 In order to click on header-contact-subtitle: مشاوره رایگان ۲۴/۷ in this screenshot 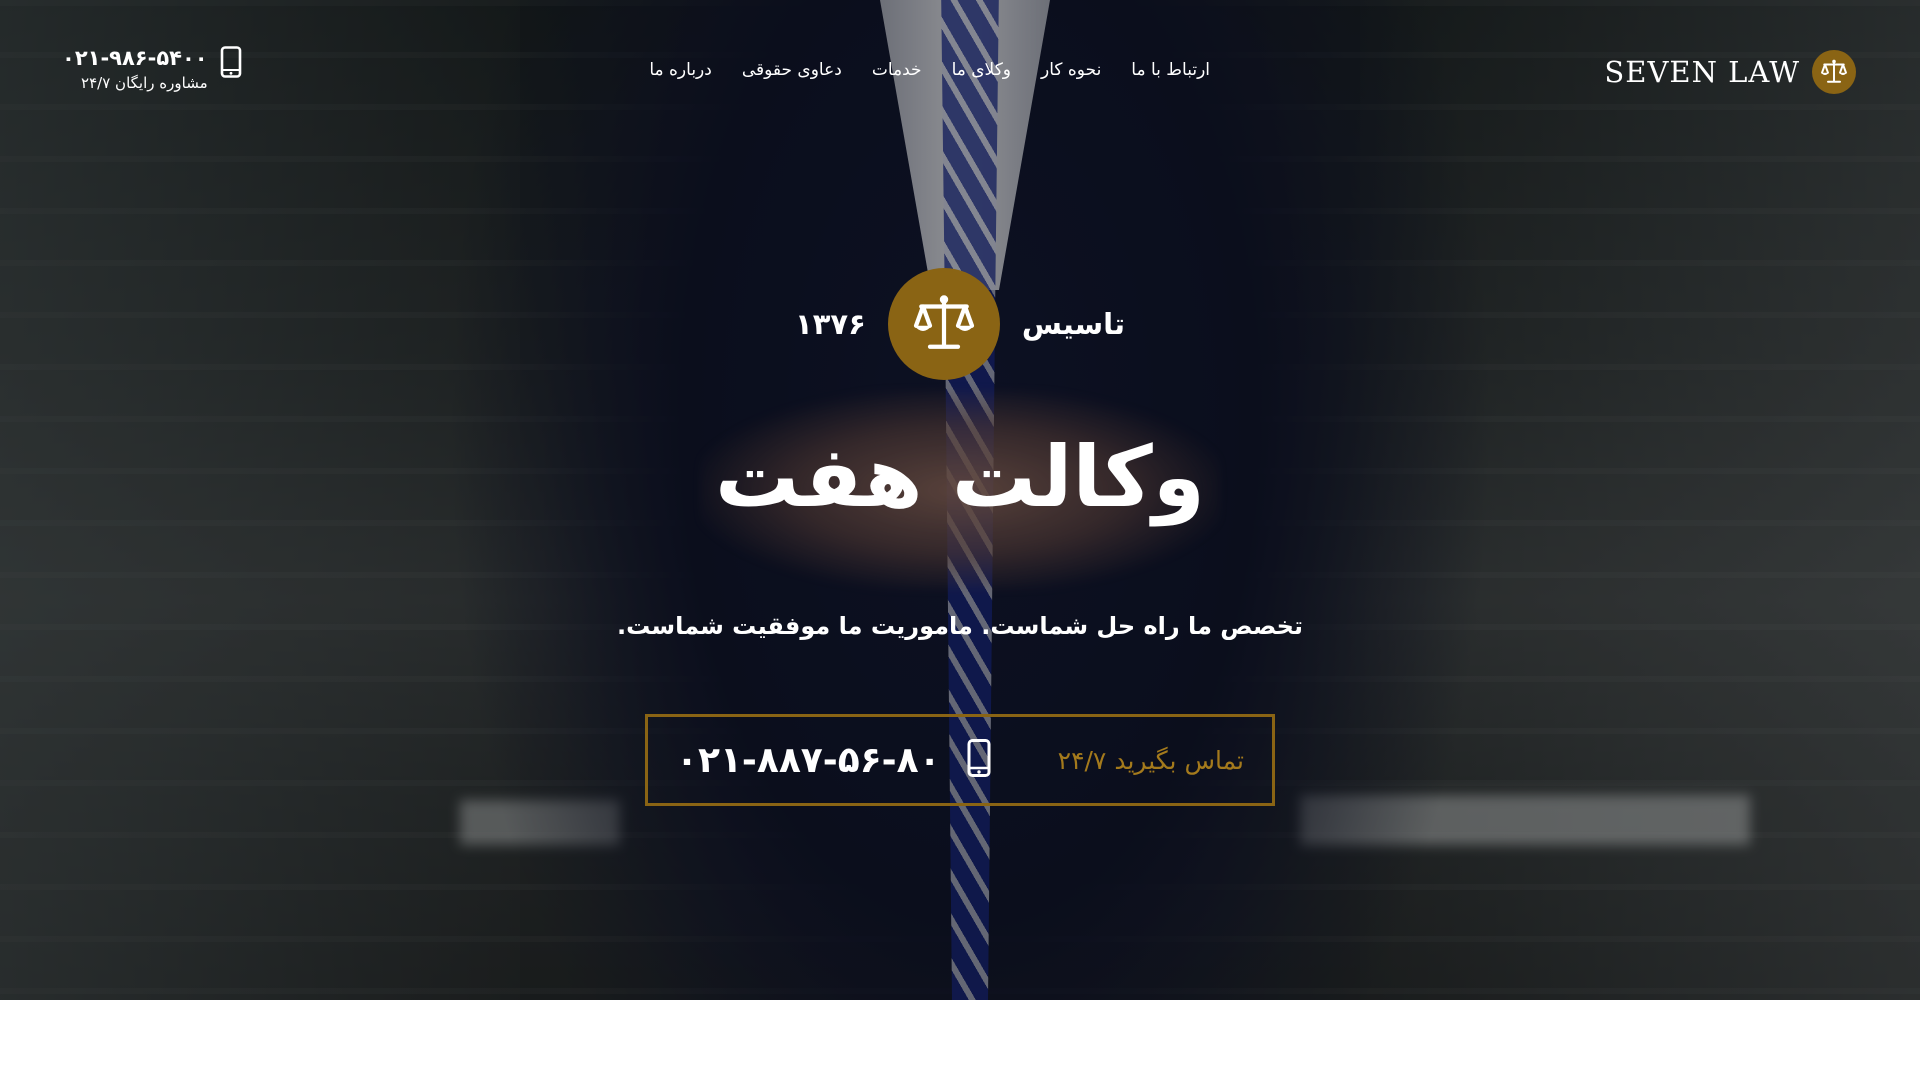, I will do `click(144, 83)`.